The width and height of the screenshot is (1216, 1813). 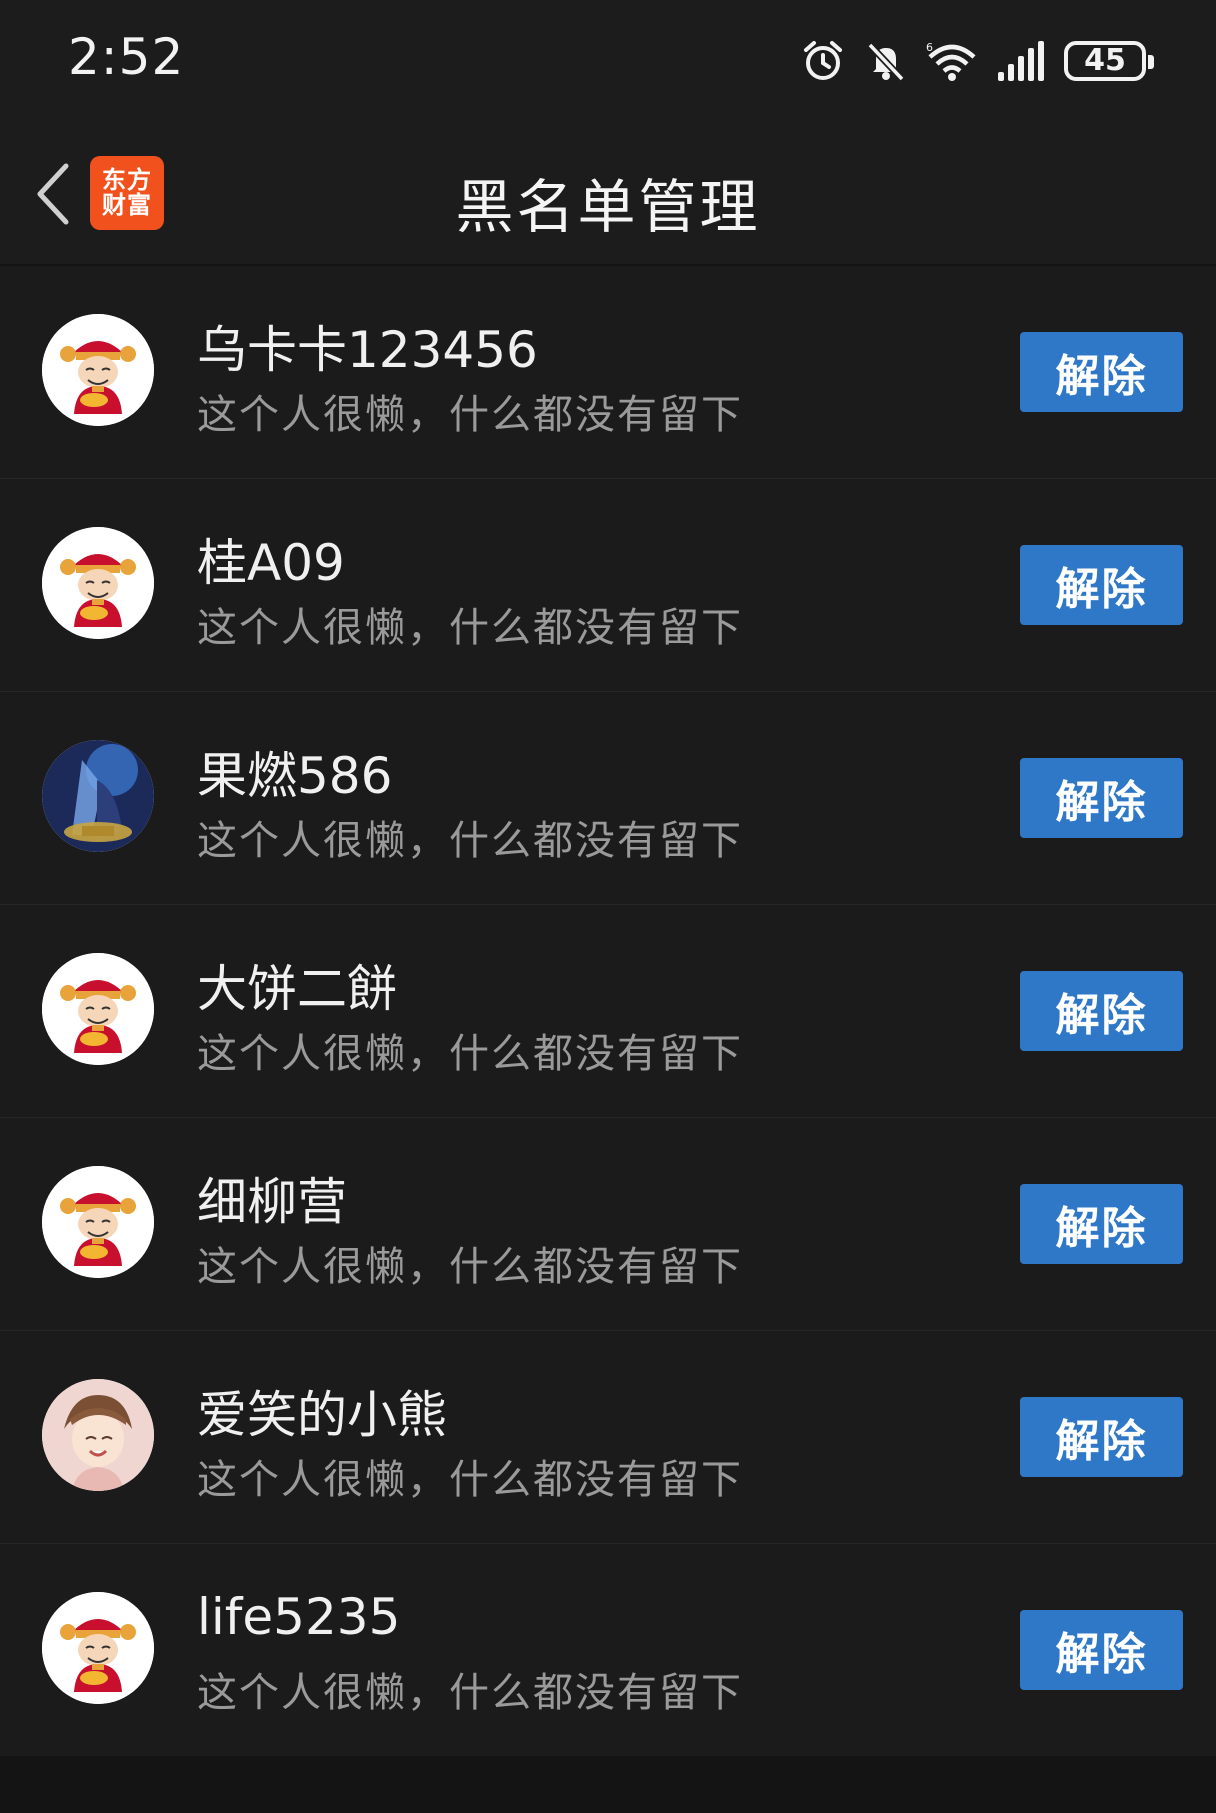 What do you see at coordinates (608, 585) in the screenshot?
I see `list-item: 桂A09 这个人很懒，什么都没有留下 解除` at bounding box center [608, 585].